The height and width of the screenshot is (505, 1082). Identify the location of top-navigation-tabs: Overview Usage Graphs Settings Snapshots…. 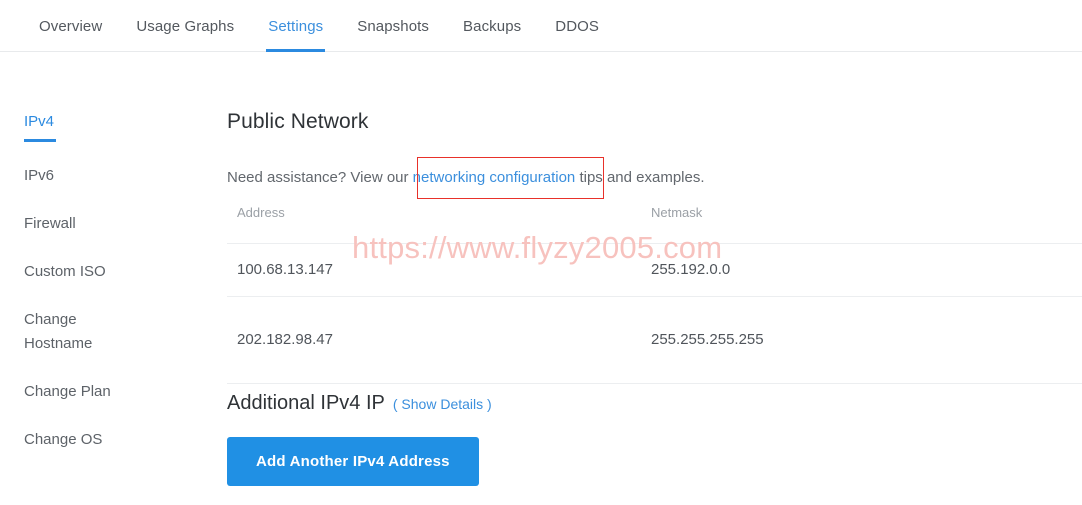
(541, 26).